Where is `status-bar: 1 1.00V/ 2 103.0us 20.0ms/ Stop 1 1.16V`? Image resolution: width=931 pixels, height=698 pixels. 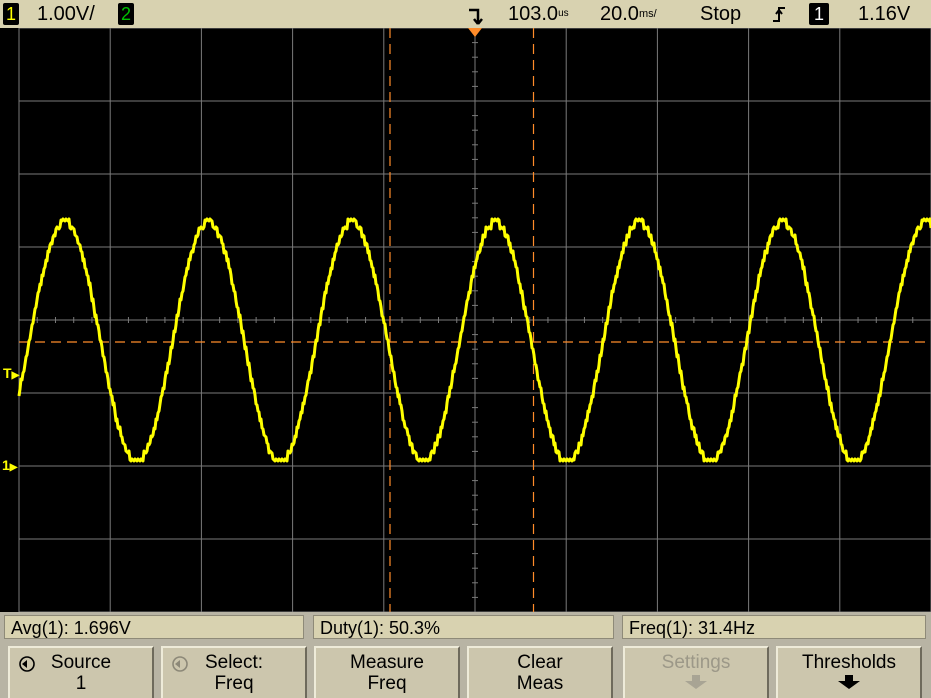 status-bar: 1 1.00V/ 2 103.0us 20.0ms/ Stop 1 1.16V is located at coordinates (465, 14).